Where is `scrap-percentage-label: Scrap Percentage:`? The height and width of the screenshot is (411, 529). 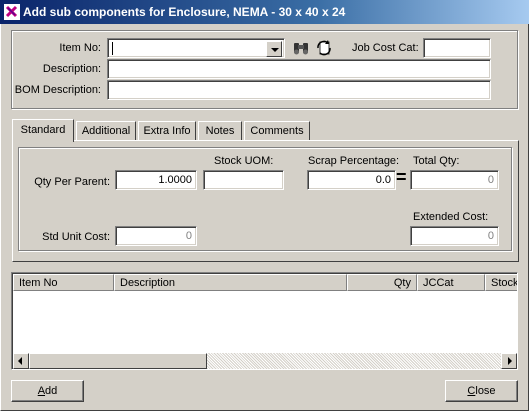 scrap-percentage-label: Scrap Percentage: is located at coordinates (354, 161).